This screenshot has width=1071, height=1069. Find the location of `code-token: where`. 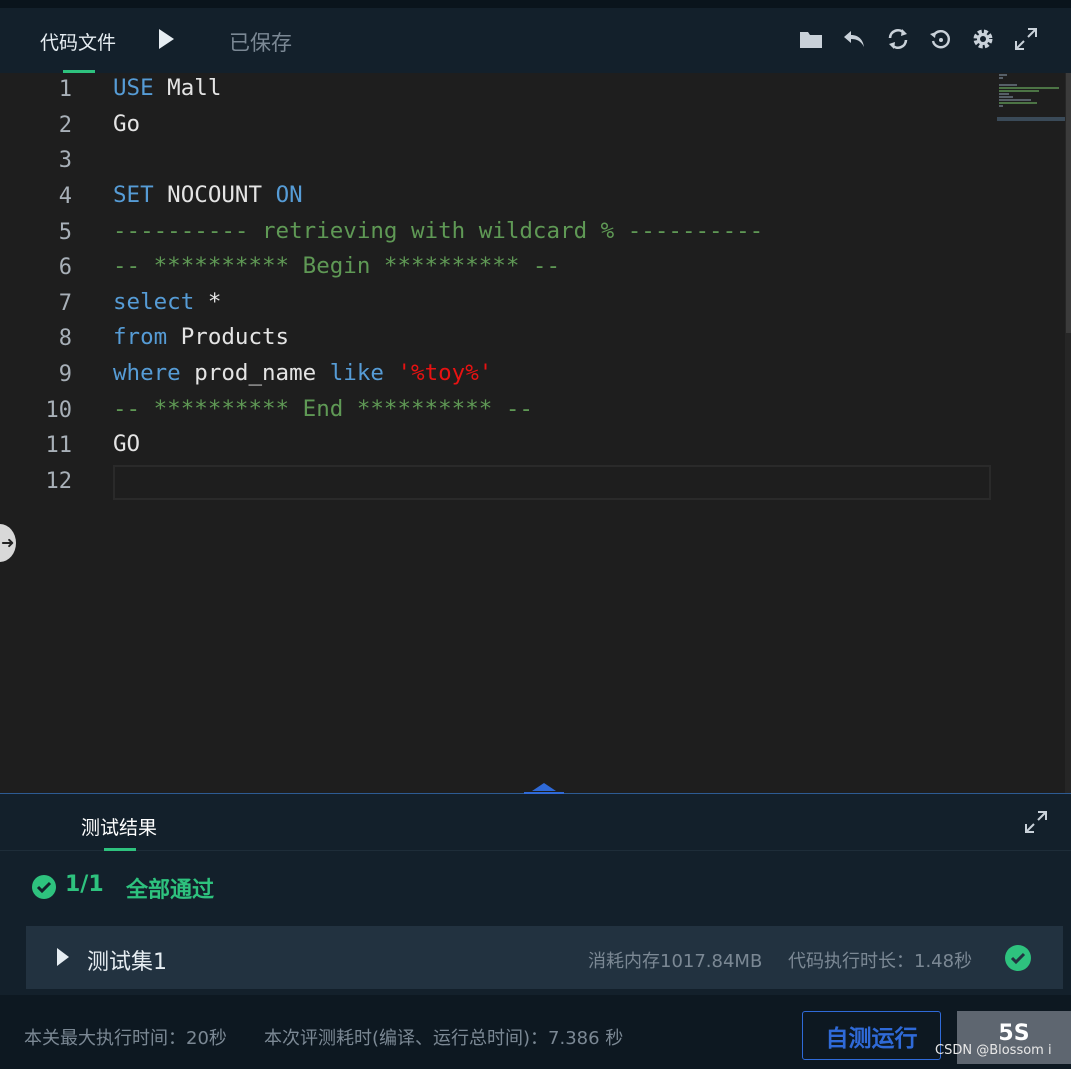

code-token: where is located at coordinates (147, 373).